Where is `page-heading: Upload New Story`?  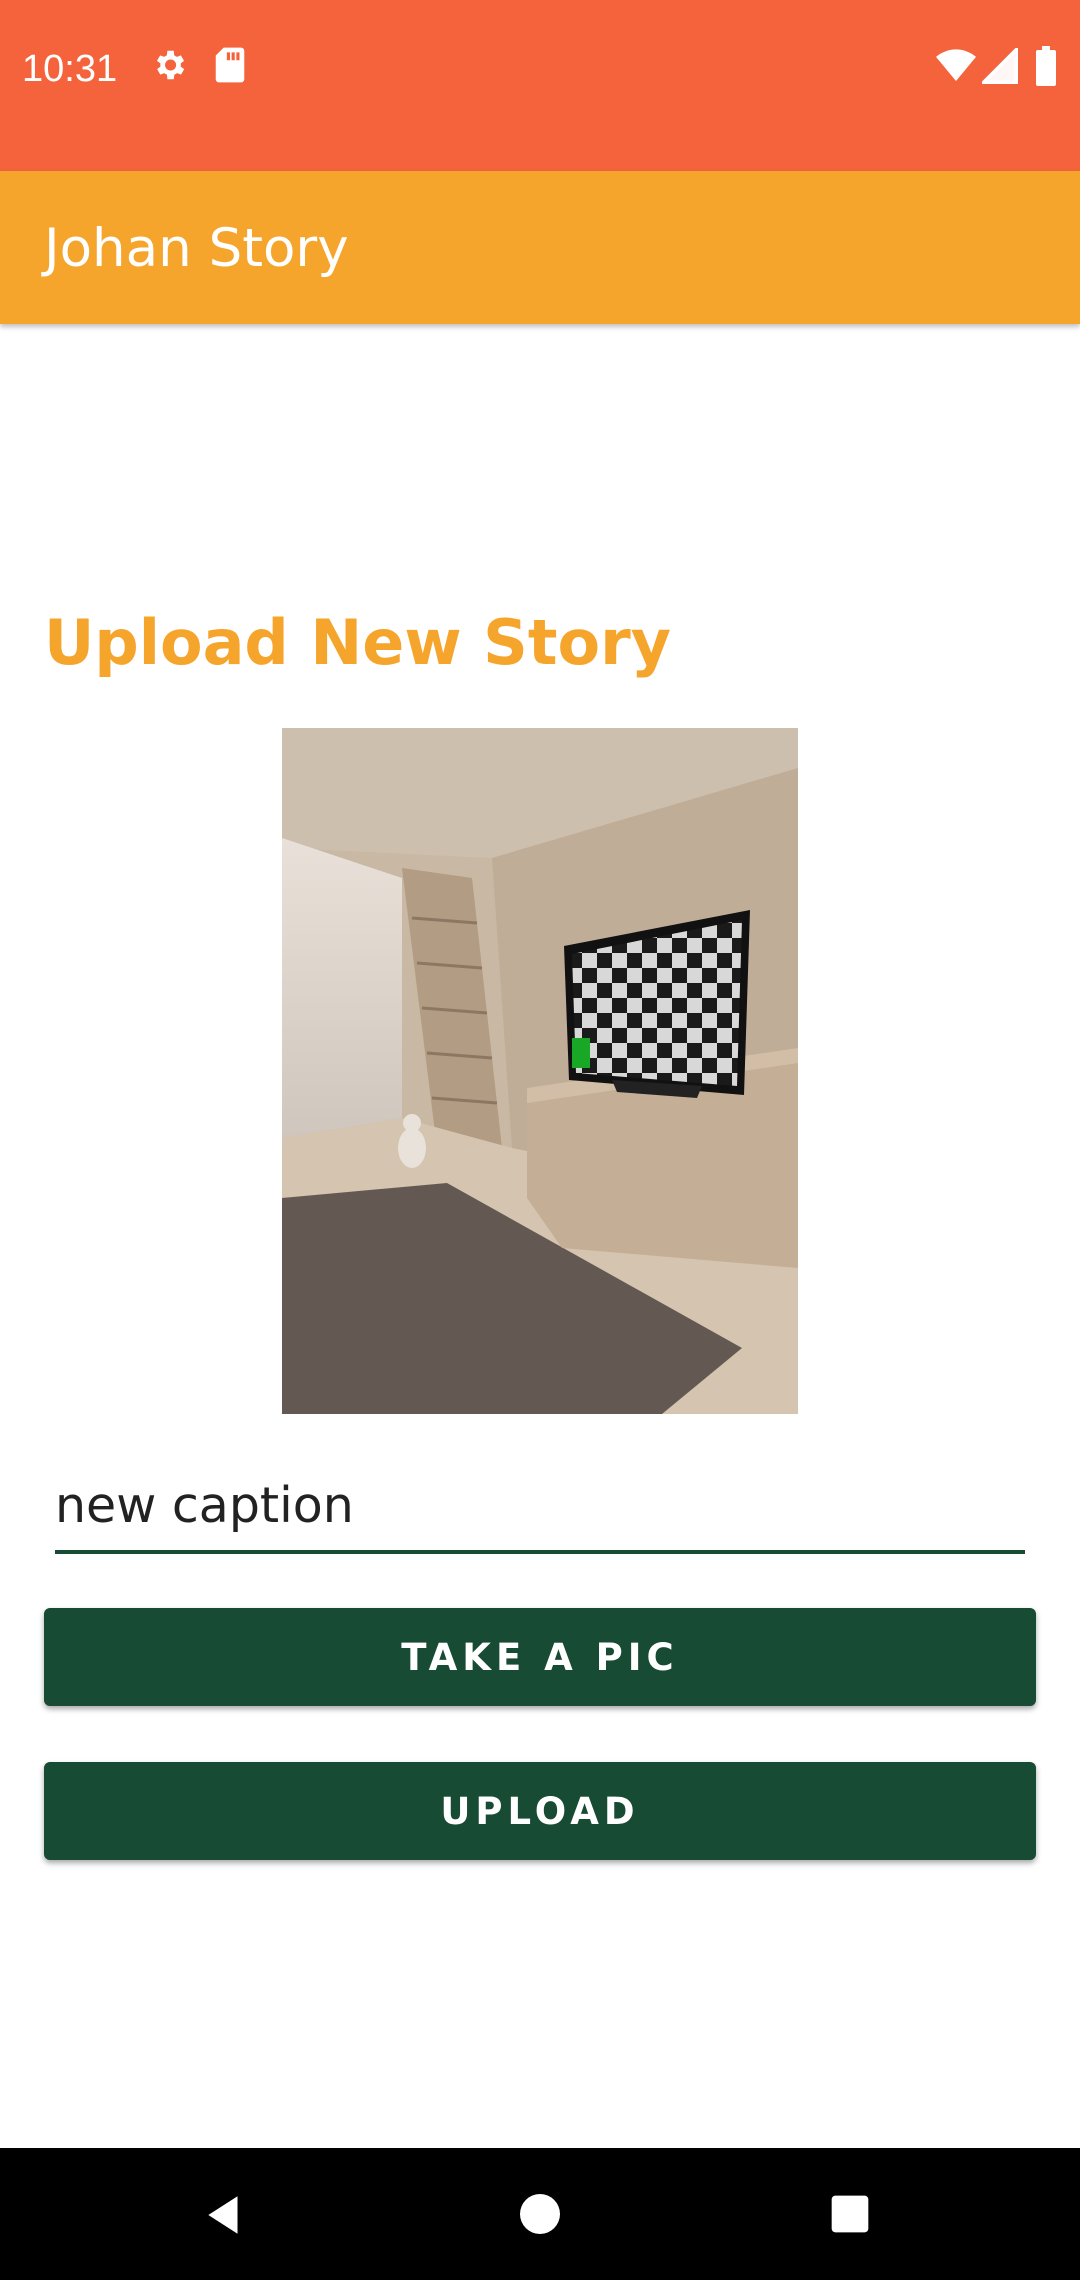 page-heading: Upload New Story is located at coordinates (358, 642).